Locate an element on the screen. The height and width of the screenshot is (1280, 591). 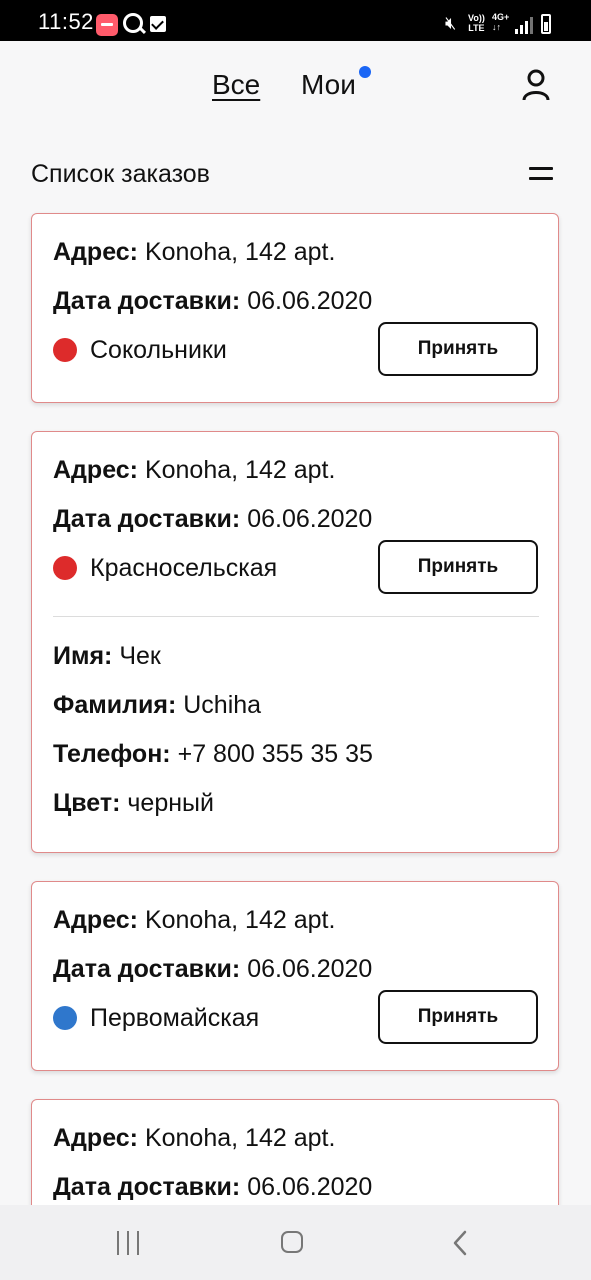
tab-mine: Мои is located at coordinates (328, 85).